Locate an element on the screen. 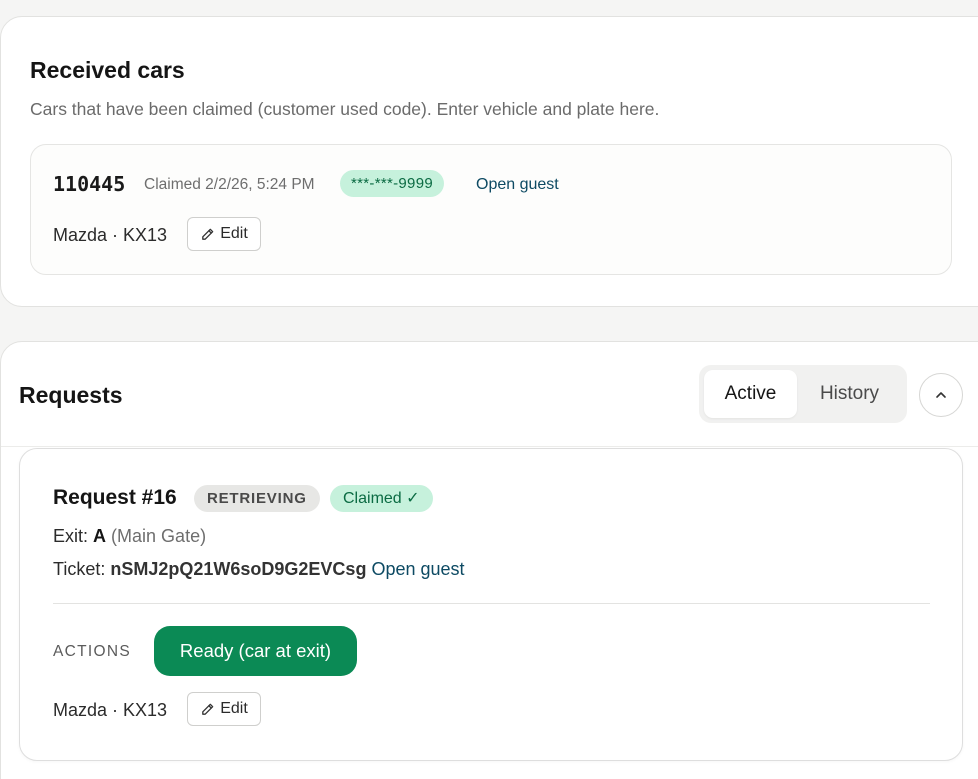  tab-active: Active is located at coordinates (750, 394).